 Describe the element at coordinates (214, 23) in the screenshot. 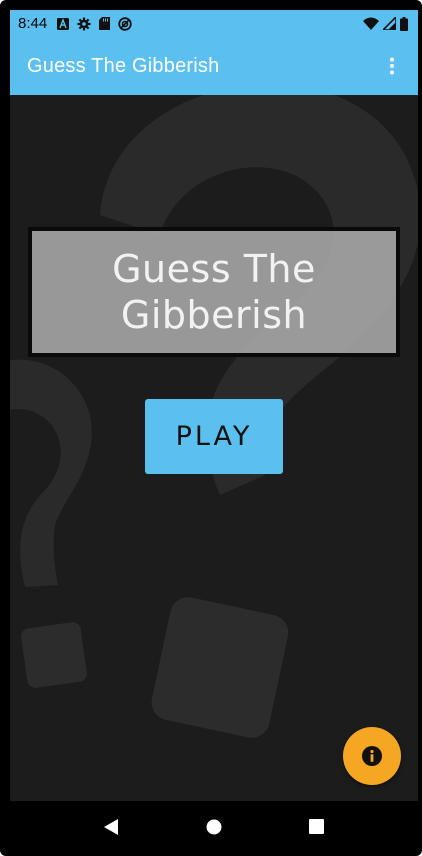

I see `status-bar: 8:44` at that location.